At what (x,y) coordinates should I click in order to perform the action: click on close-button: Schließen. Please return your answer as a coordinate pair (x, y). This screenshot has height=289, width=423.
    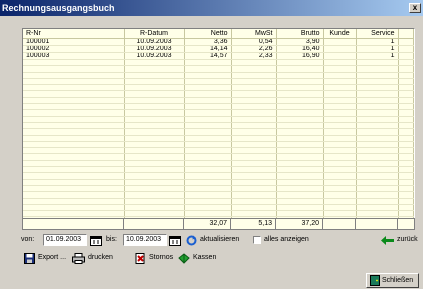
    Looking at the image, I should click on (392, 280).